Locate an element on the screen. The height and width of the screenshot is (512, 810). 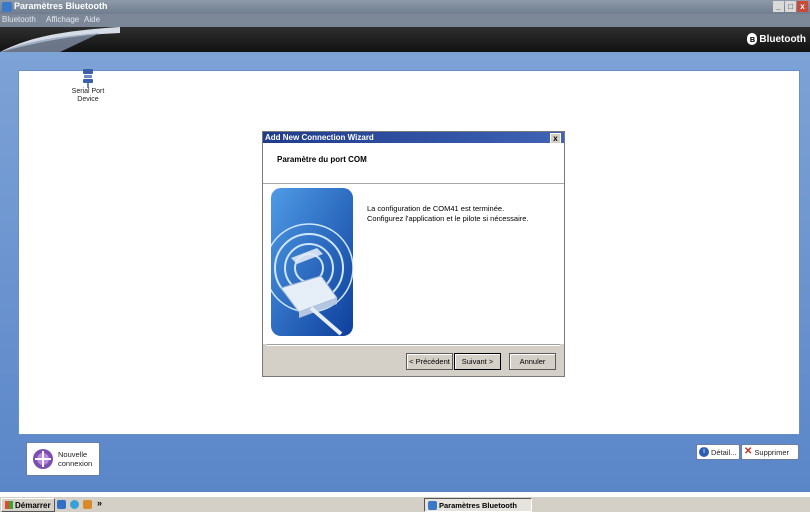
new-connection-label-1: Nouvelle is located at coordinates (73, 454).